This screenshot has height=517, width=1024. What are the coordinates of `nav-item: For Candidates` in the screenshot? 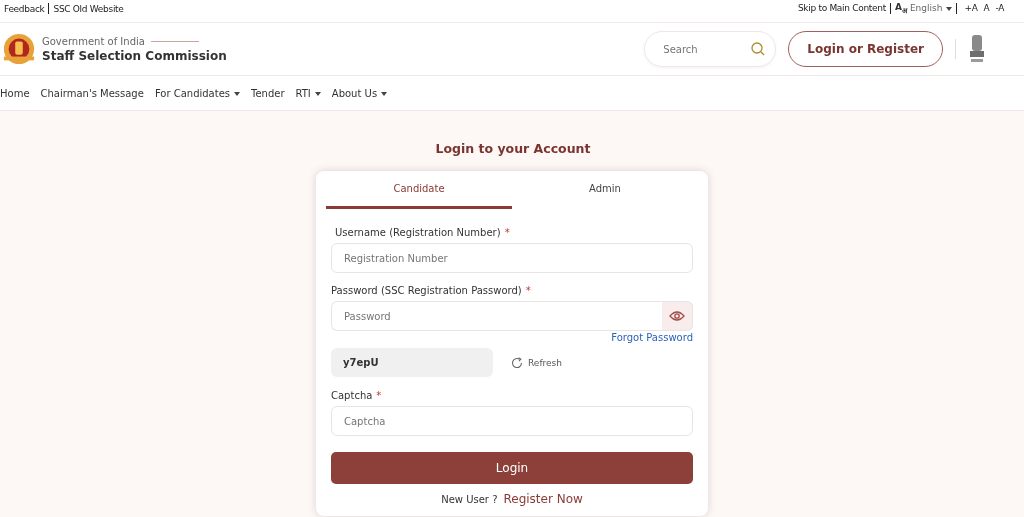 It's located at (197, 93).